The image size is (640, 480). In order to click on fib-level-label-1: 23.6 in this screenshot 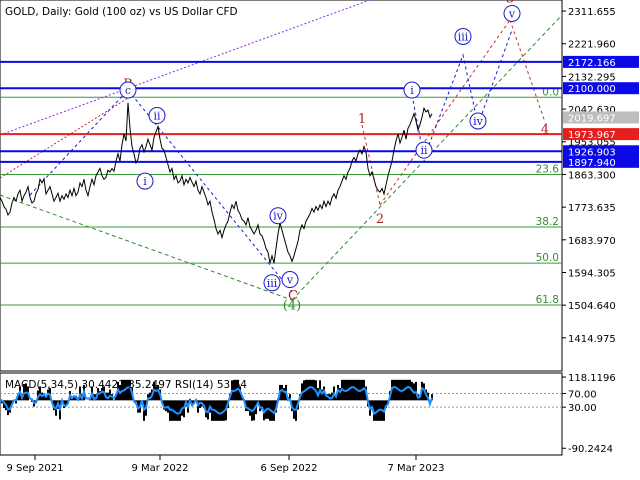, I will do `click(548, 169)`.